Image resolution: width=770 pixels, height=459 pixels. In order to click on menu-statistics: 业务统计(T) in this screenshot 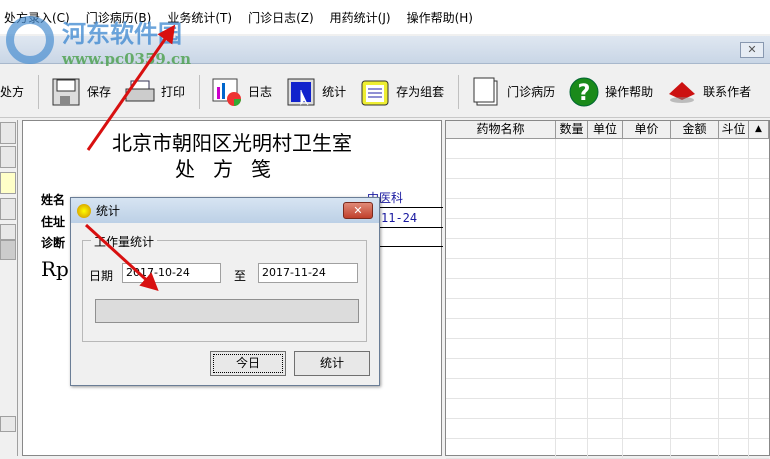, I will do `click(199, 17)`.